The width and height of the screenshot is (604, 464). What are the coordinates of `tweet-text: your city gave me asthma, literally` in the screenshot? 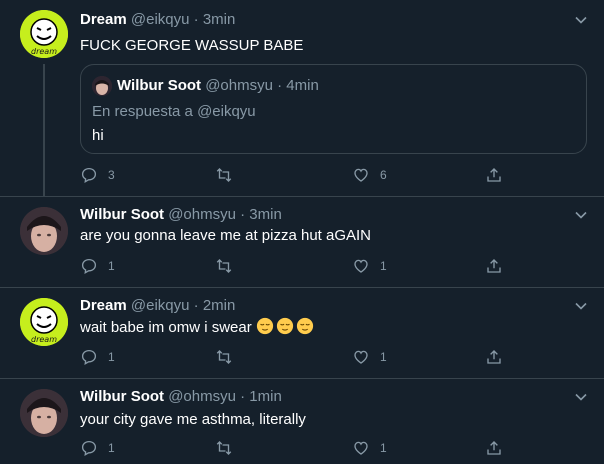 It's located at (193, 419).